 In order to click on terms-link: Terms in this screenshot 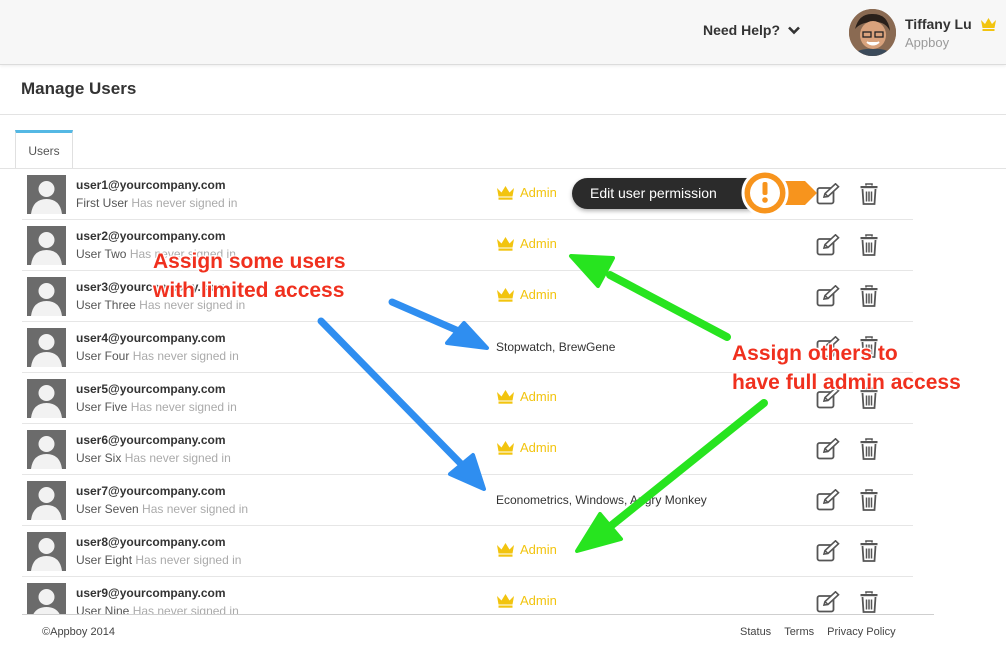, I will do `click(799, 632)`.